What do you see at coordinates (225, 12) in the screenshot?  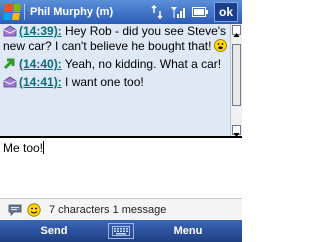 I see `ok-button: ok` at bounding box center [225, 12].